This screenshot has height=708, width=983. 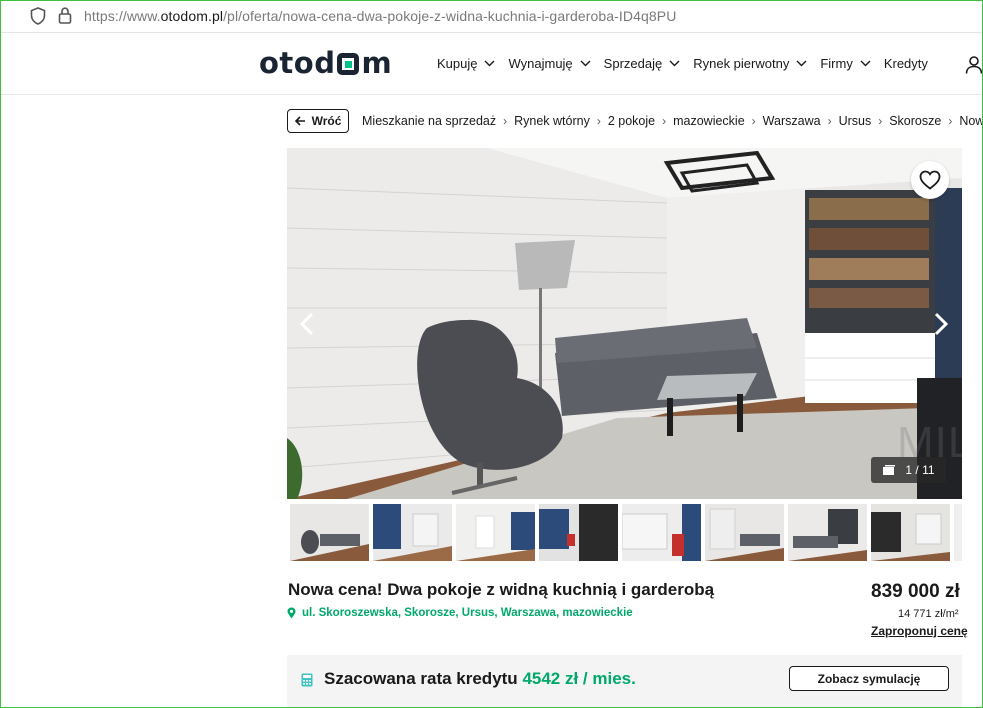 What do you see at coordinates (974, 65) in the screenshot?
I see `user-icon` at bounding box center [974, 65].